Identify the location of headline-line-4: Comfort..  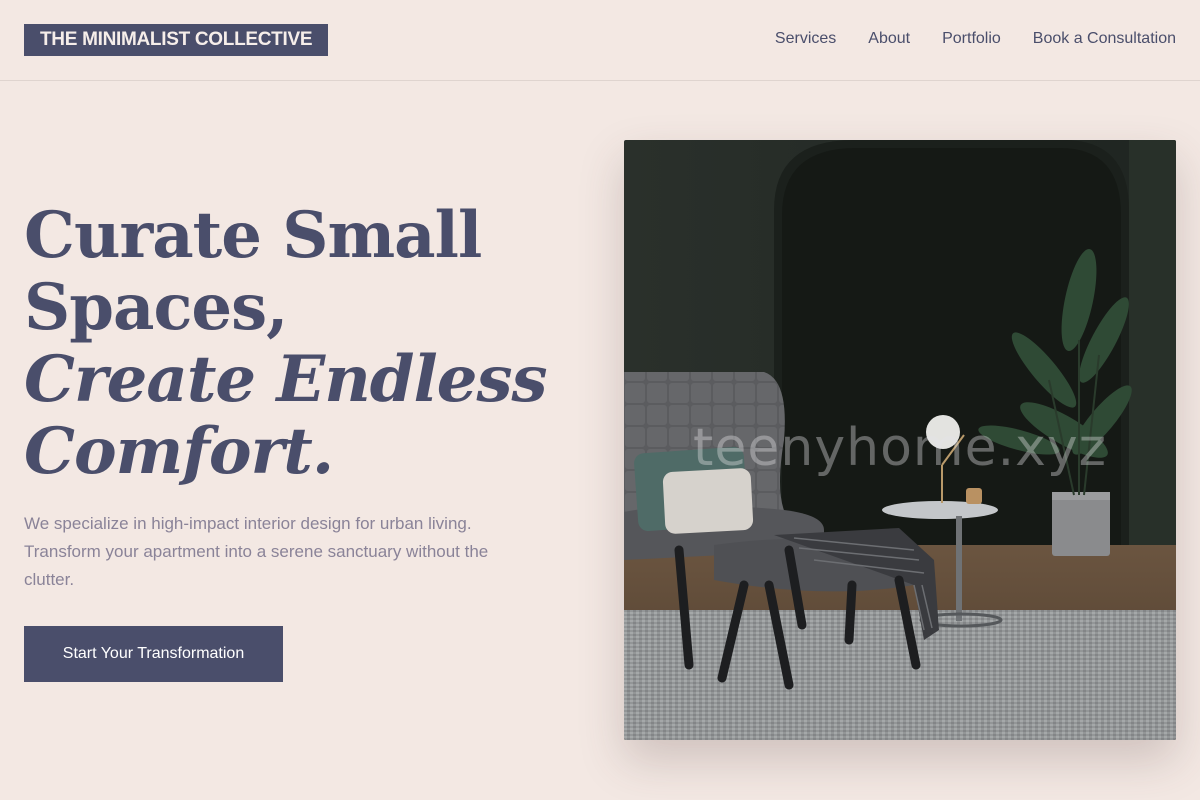
(179, 451).